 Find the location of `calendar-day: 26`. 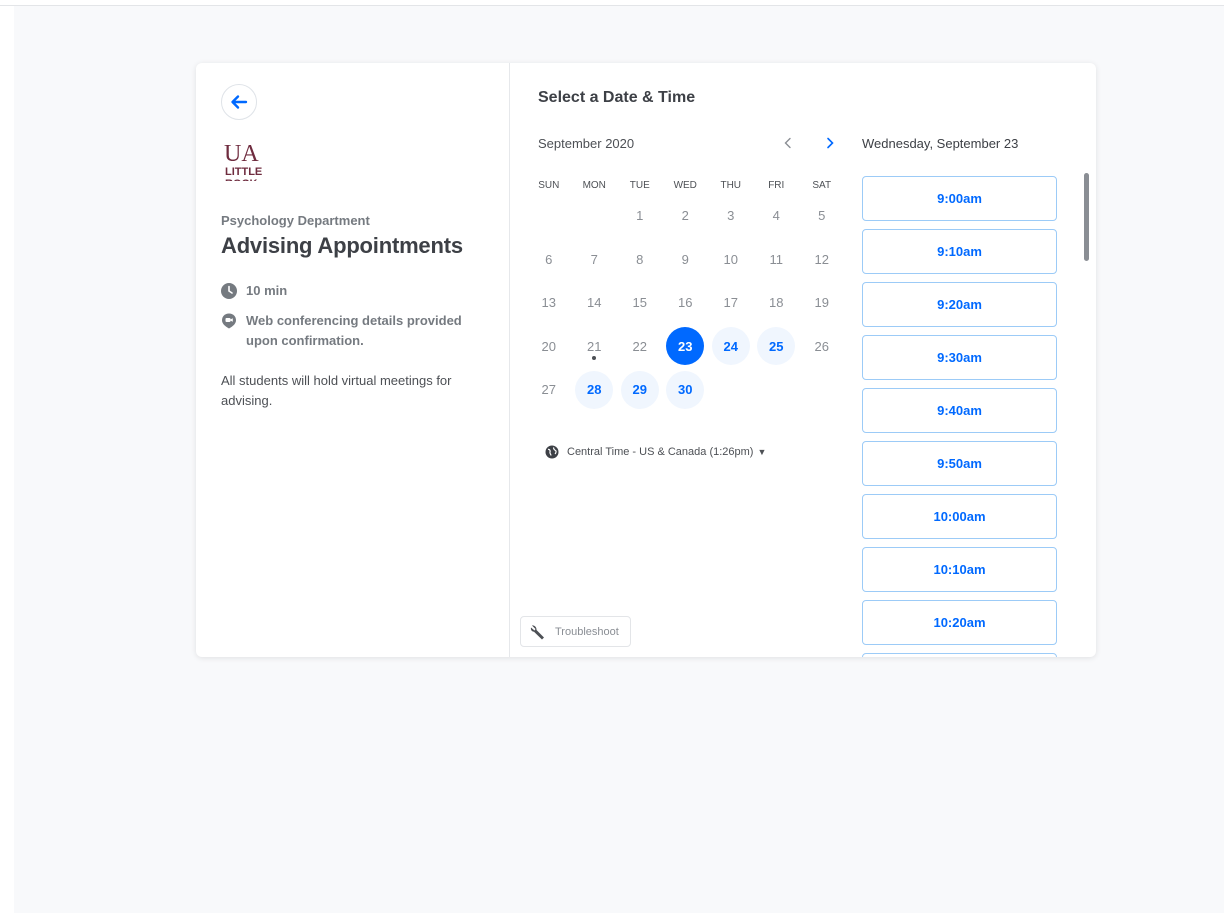

calendar-day: 26 is located at coordinates (822, 347).